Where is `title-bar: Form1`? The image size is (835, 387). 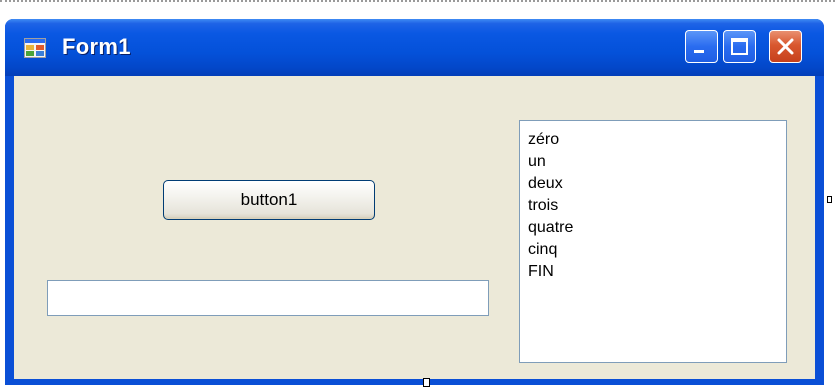 title-bar: Form1 is located at coordinates (414, 47).